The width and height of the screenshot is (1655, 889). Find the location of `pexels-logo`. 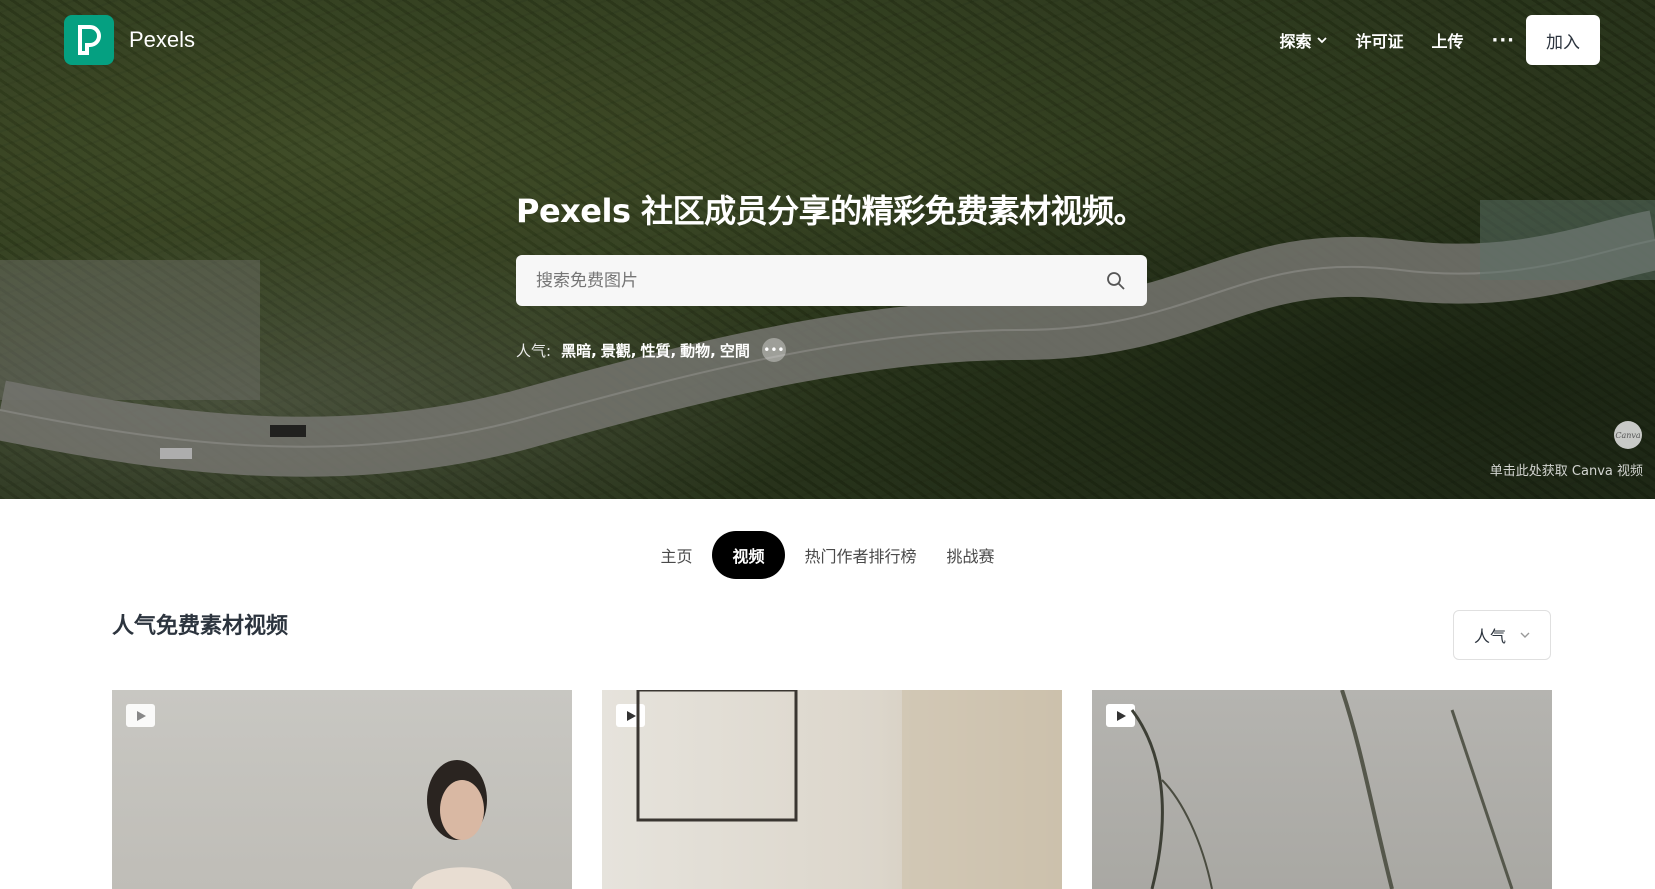

pexels-logo is located at coordinates (89, 40).